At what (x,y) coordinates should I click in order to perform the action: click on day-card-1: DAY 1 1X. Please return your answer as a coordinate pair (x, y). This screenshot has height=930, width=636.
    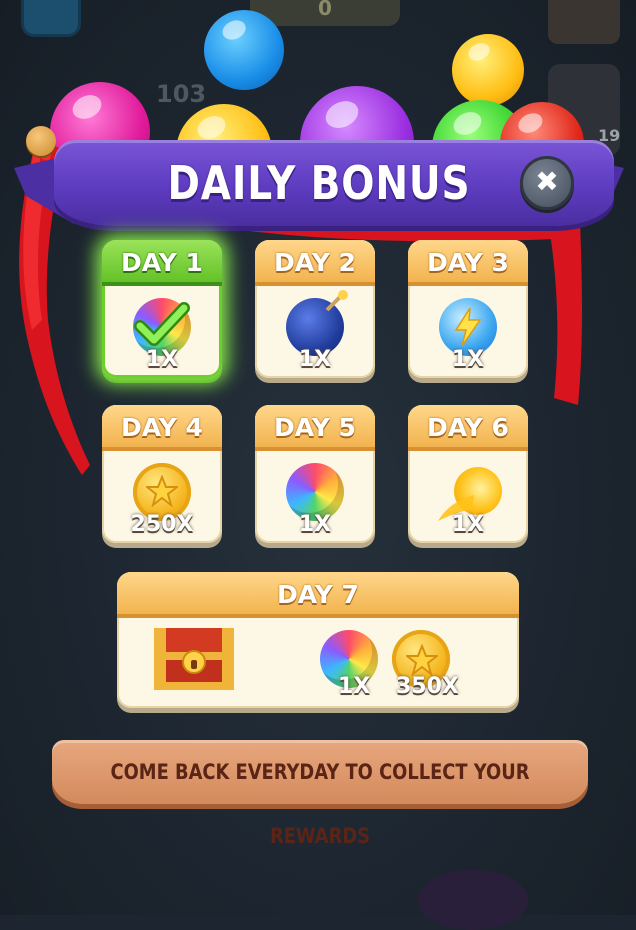
    Looking at the image, I should click on (162, 309).